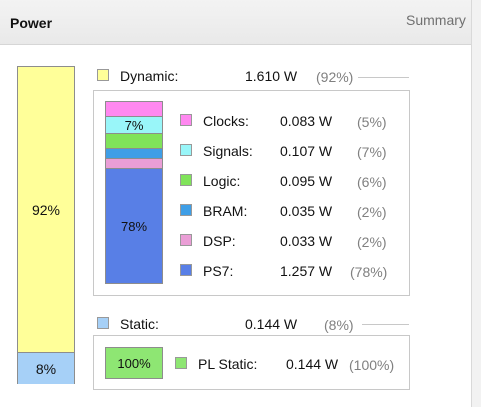 Image resolution: width=481 pixels, height=407 pixels. What do you see at coordinates (139, 324) in the screenshot?
I see `static-label: Static:` at bounding box center [139, 324].